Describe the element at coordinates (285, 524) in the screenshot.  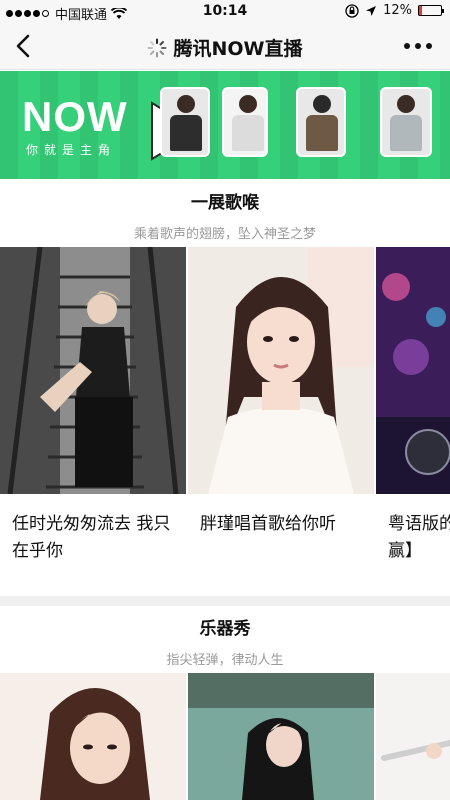
I see `live-card-title: 胖瑾唱首歌给你听` at that location.